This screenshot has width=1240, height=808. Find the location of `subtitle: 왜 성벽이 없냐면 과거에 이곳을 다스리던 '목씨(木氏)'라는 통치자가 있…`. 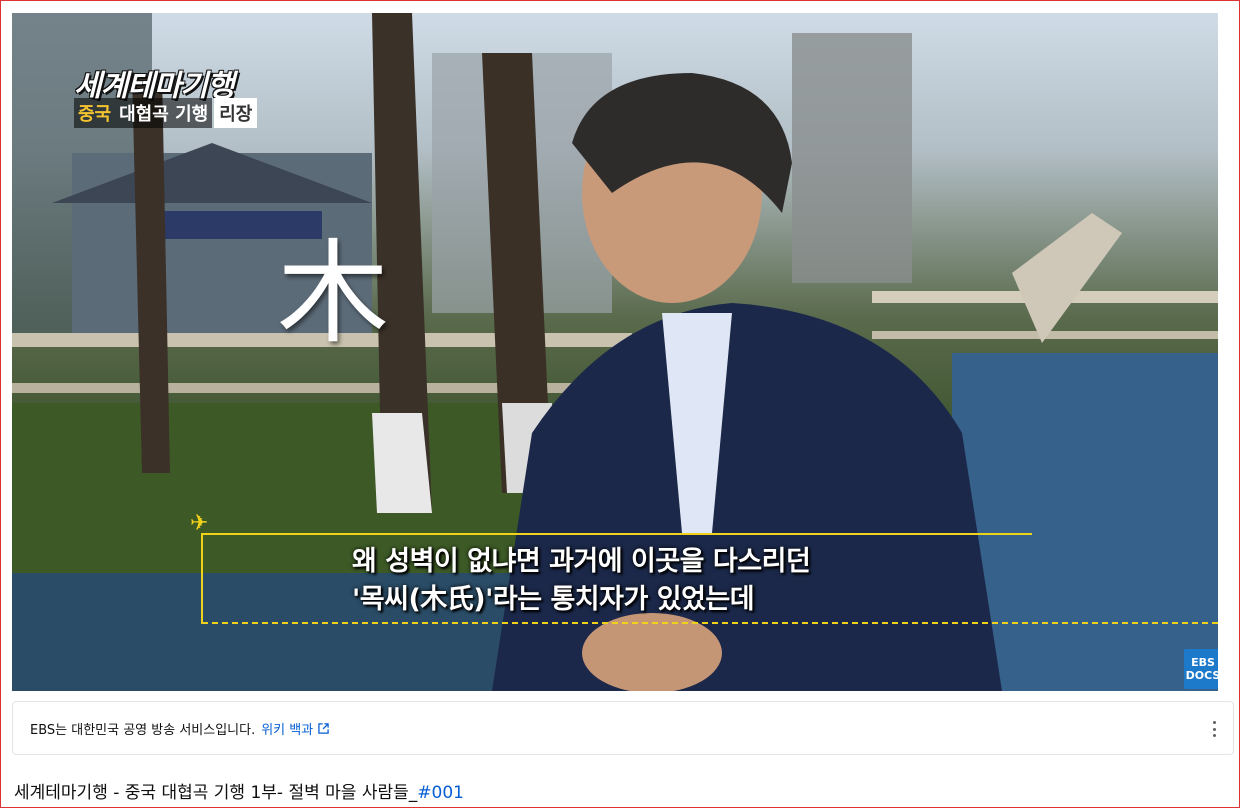

subtitle: 왜 성벽이 없냐면 과거에 이곳을 다스리던 '목씨(木氏)'라는 통치자가 있… is located at coordinates (581, 581).